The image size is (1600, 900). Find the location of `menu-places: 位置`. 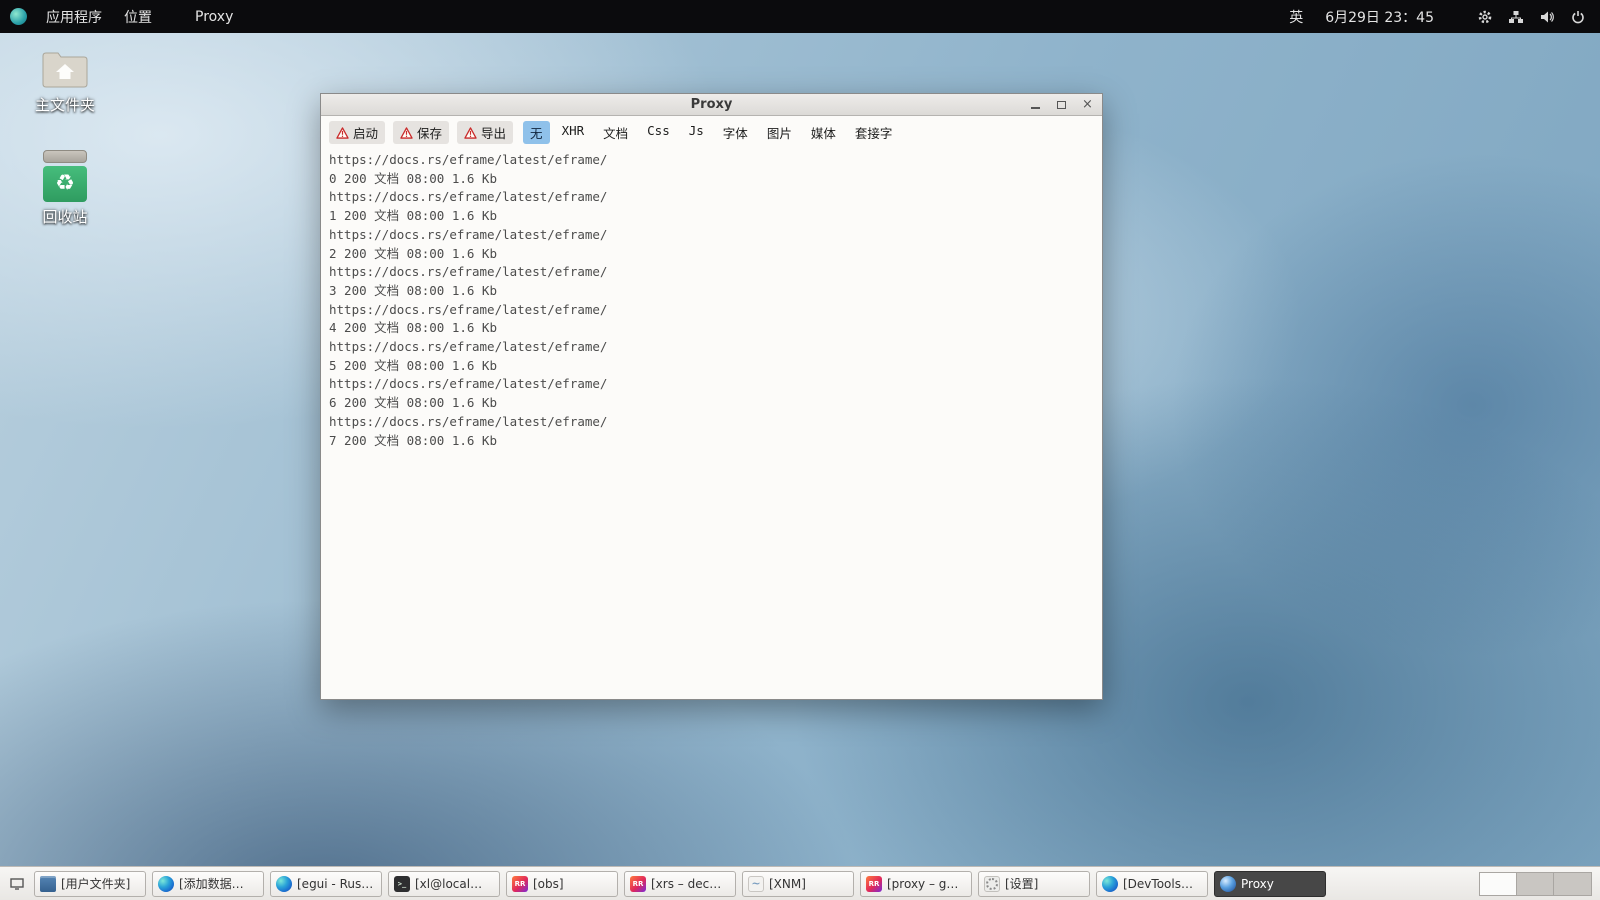

menu-places: 位置 is located at coordinates (138, 17).